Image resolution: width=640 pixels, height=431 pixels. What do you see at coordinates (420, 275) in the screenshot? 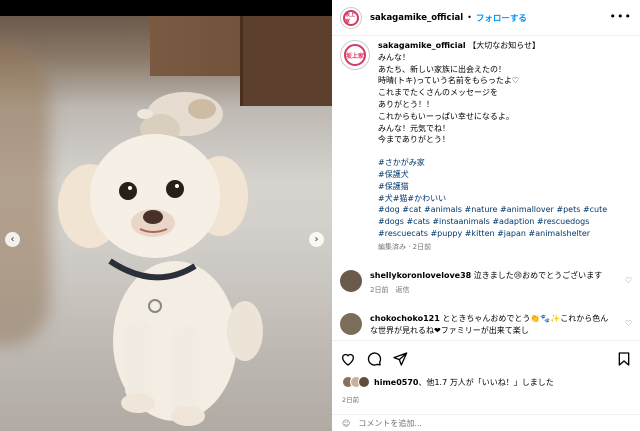
I see `comment-username: shellykoronlovelove38` at bounding box center [420, 275].